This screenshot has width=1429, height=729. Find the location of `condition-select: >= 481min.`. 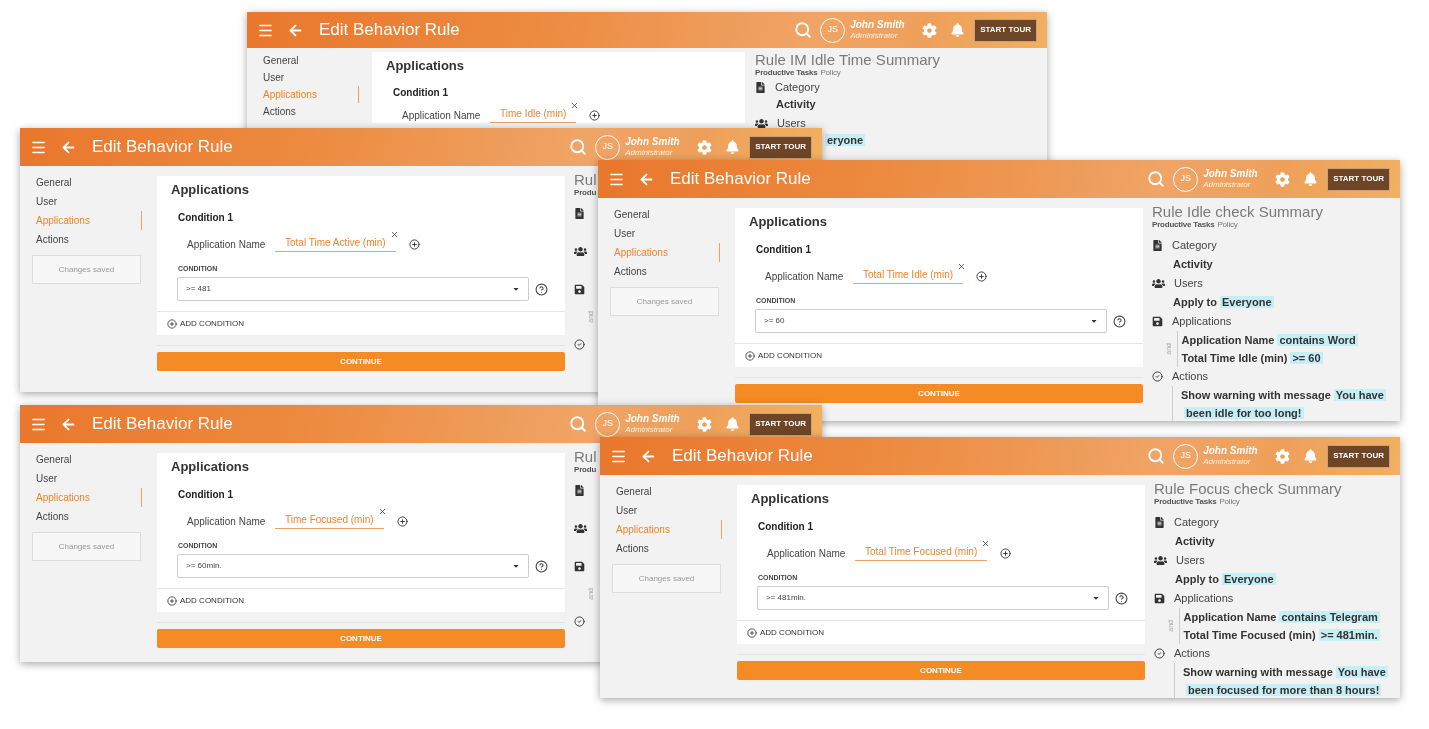

condition-select: >= 481min. is located at coordinates (933, 598).